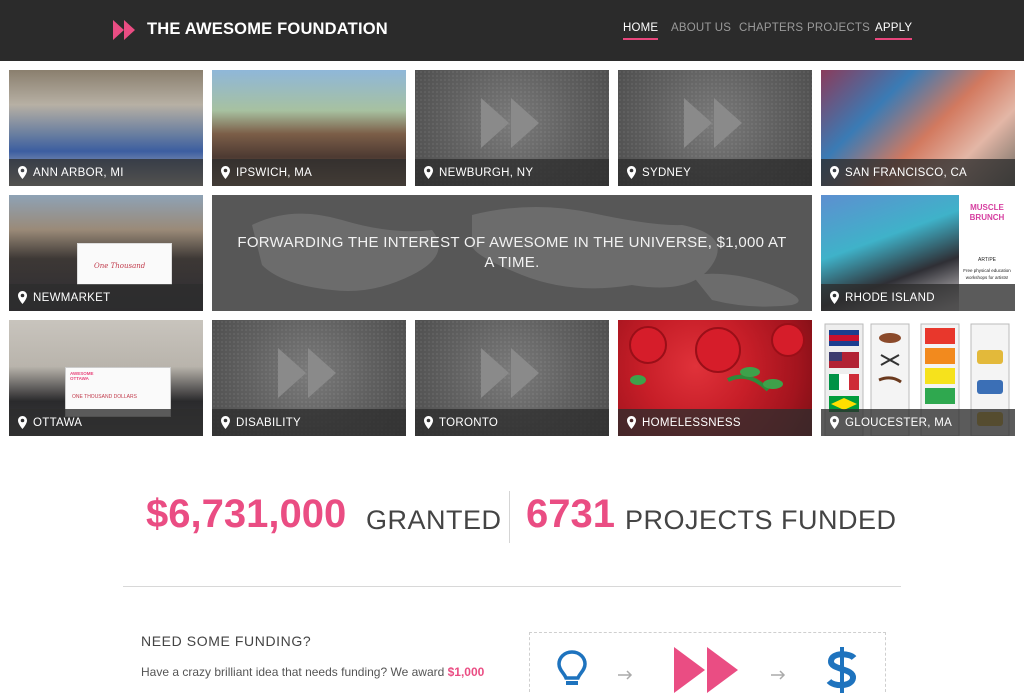 The height and width of the screenshot is (693, 1024). I want to click on tile-label: NEWBURGH, NY, so click(486, 173).